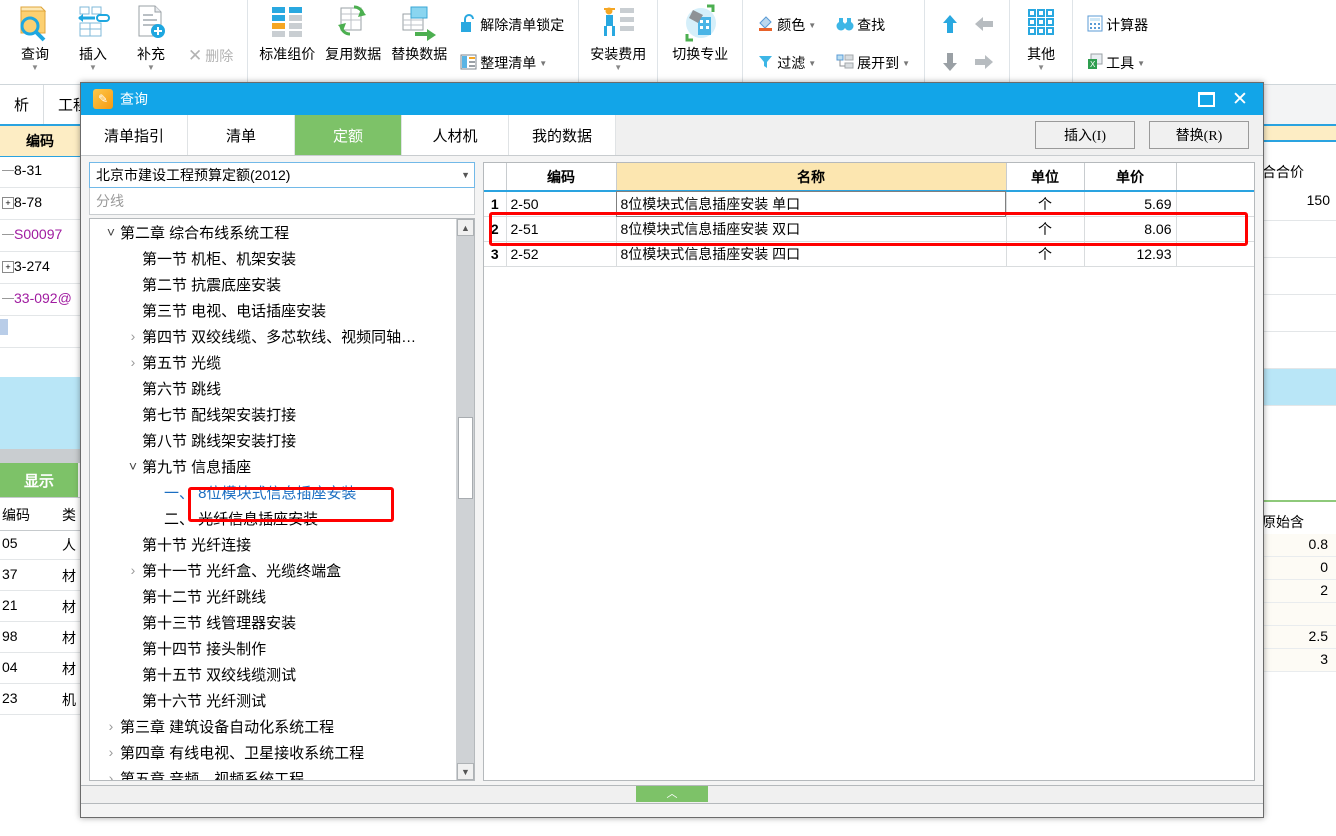 The image size is (1336, 836). I want to click on tab-labor-material-machine: 人材机, so click(455, 135).